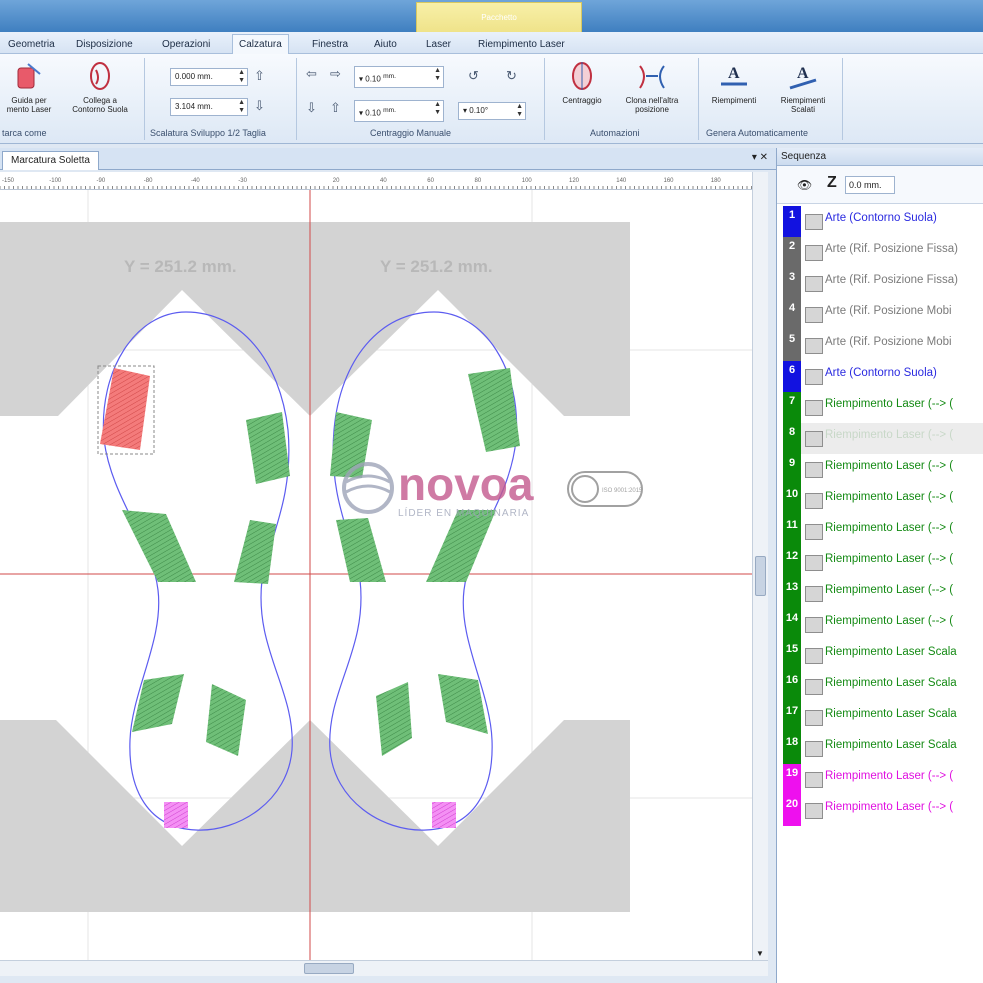 This screenshot has height=983, width=983. I want to click on tab-disposizione: Disposizione, so click(104, 45).